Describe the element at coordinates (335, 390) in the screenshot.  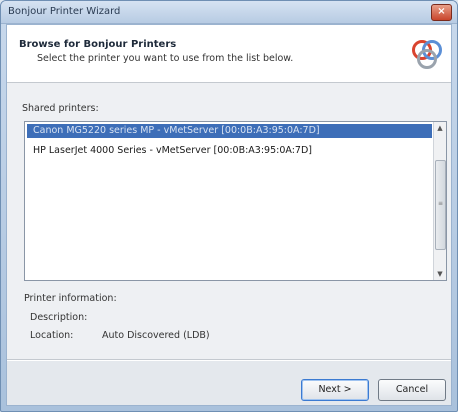
I see `next-button: Next >` at that location.